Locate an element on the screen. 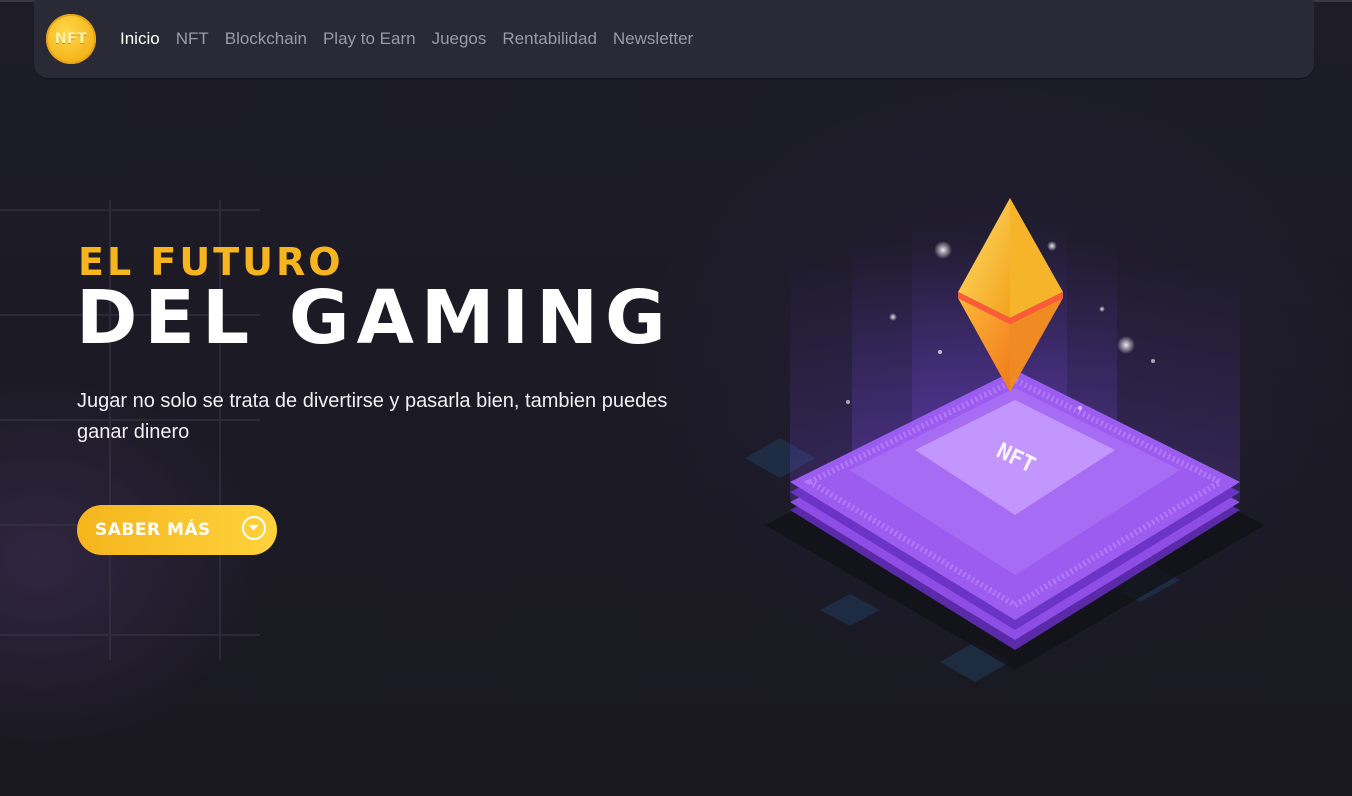 The width and height of the screenshot is (1352, 796). nav-item-inicio: Inicio is located at coordinates (140, 39).